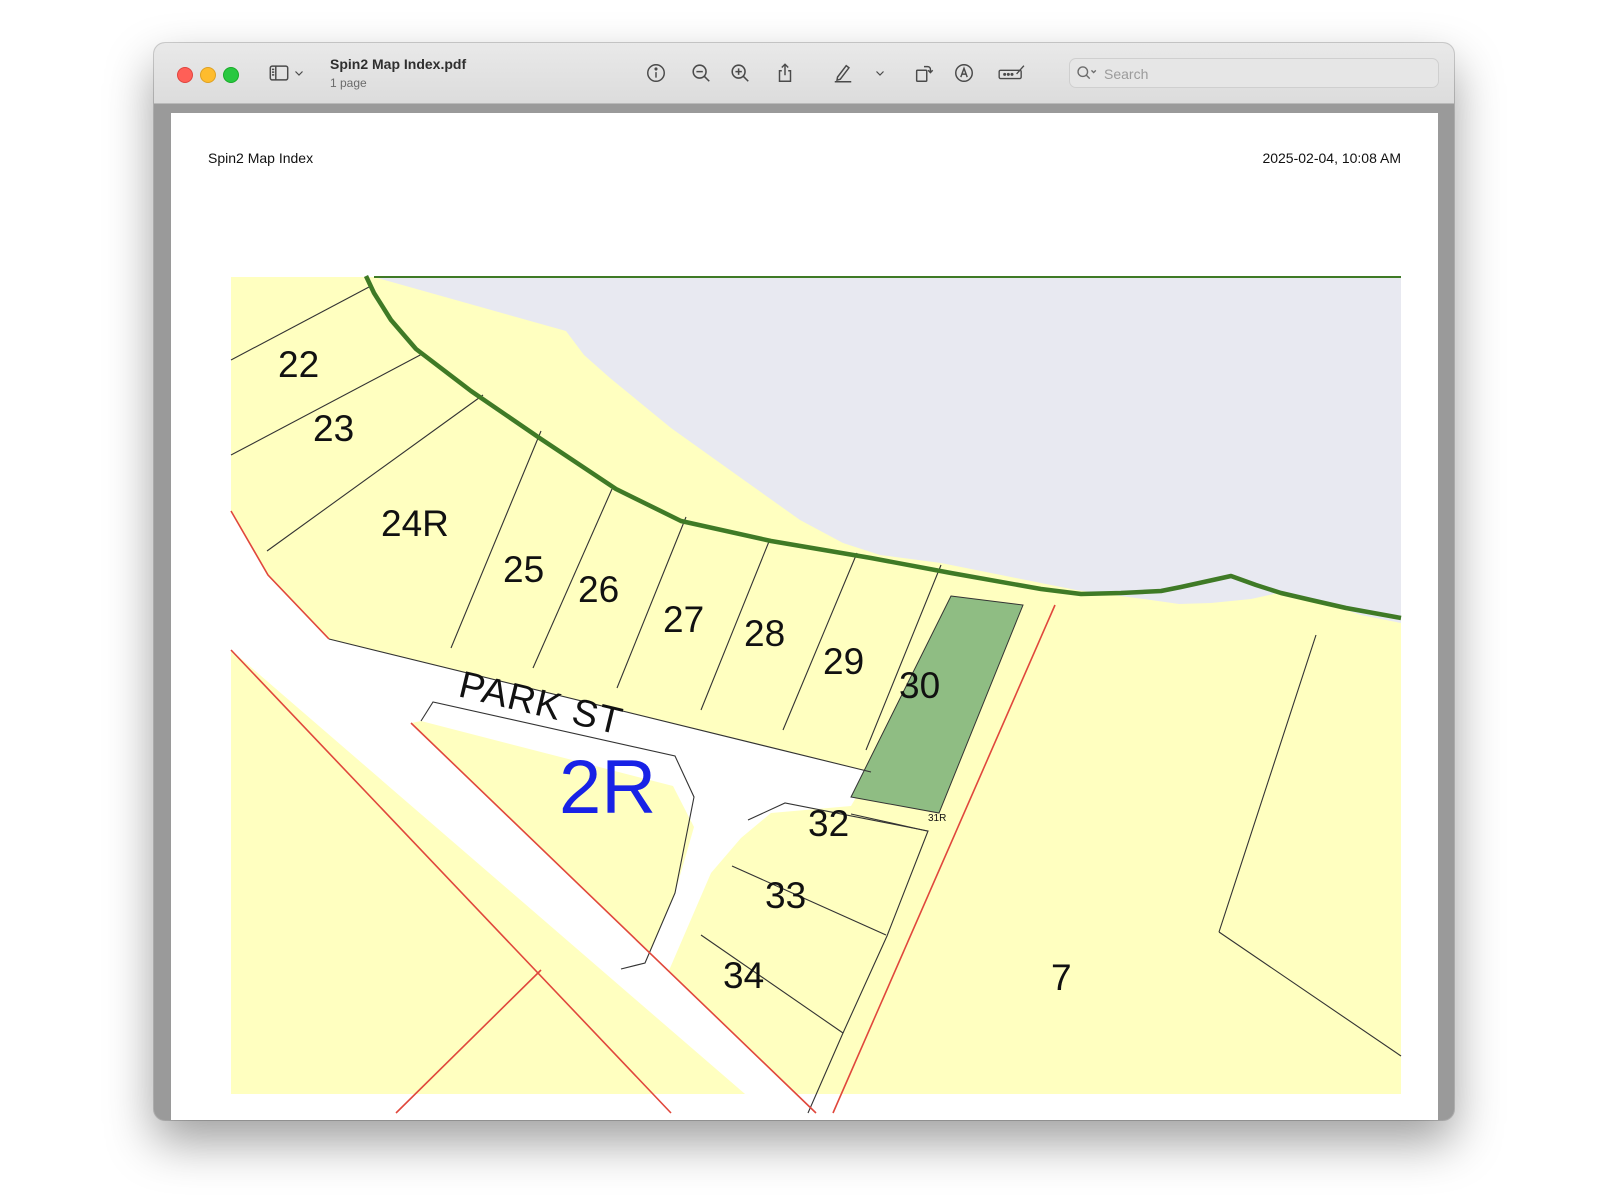 Image resolution: width=1600 pixels, height=1200 pixels. I want to click on lot-30-label: 30, so click(919, 685).